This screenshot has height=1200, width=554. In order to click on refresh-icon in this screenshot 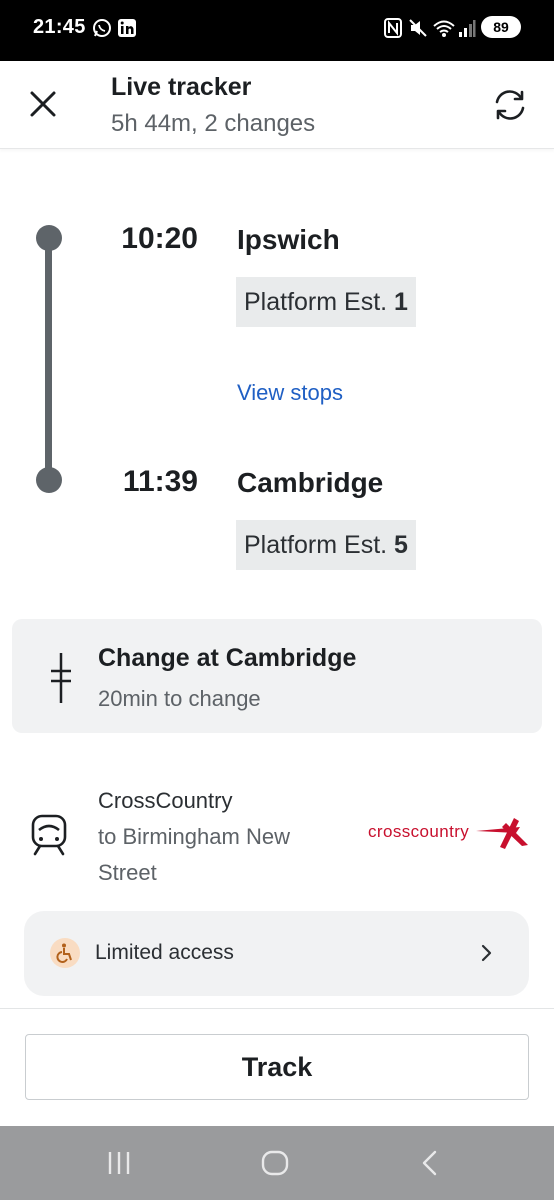, I will do `click(510, 105)`.